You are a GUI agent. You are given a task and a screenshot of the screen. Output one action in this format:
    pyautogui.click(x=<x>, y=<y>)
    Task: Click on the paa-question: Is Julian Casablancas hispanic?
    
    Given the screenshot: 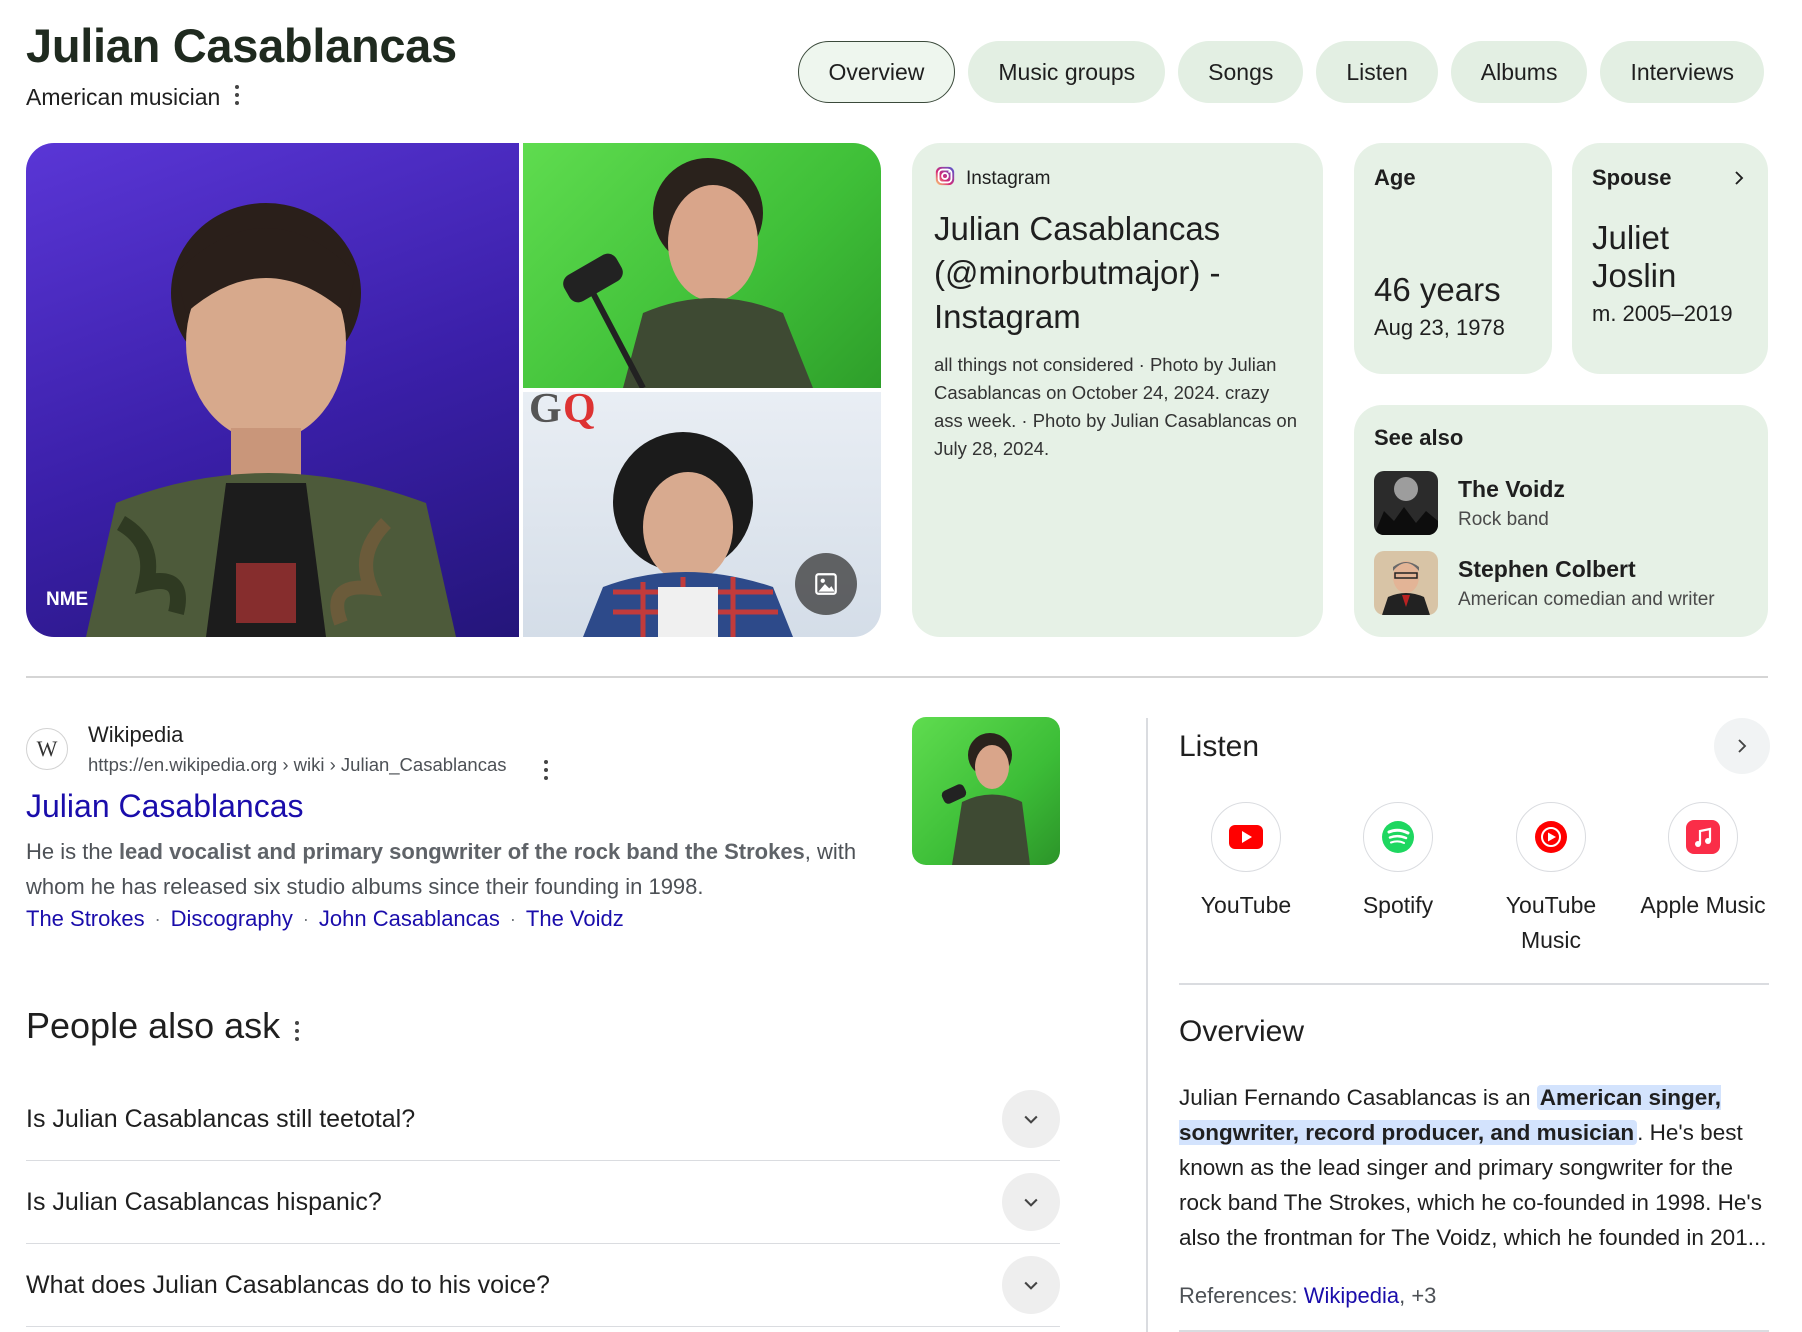 What is the action you would take?
    pyautogui.click(x=543, y=1202)
    